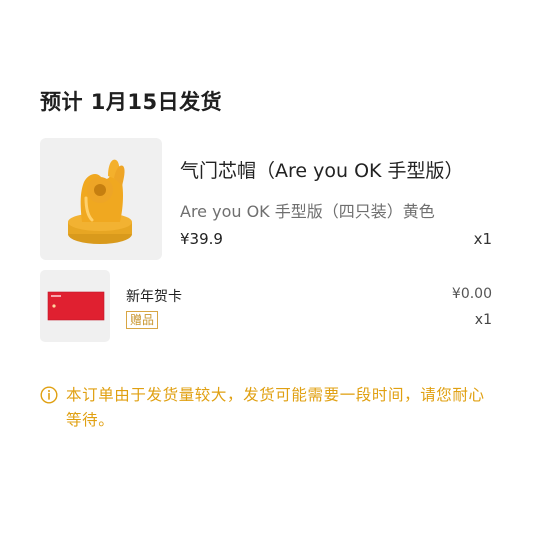  What do you see at coordinates (49, 395) in the screenshot?
I see `info-icon` at bounding box center [49, 395].